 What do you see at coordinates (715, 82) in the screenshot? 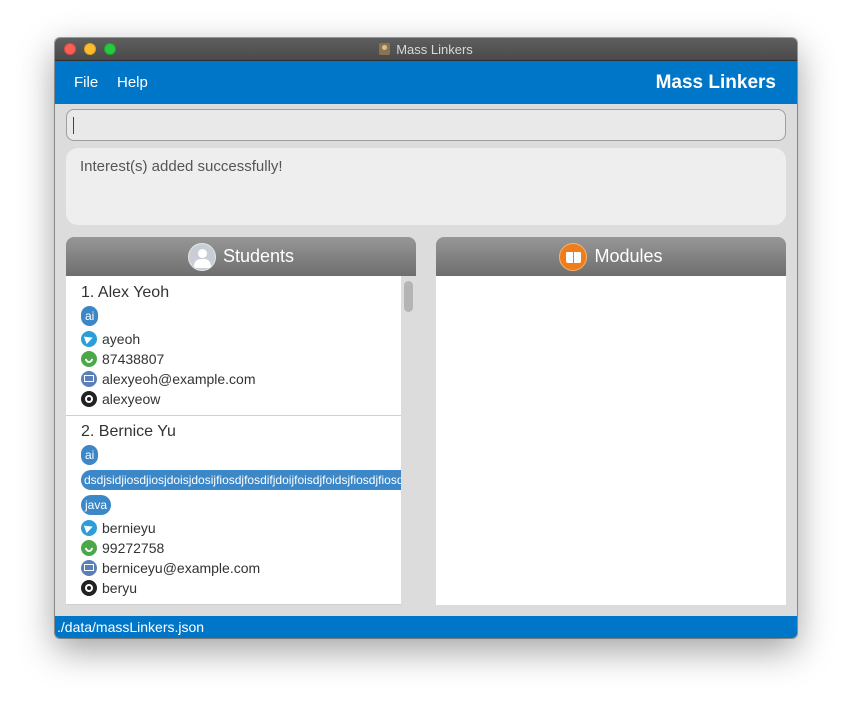
I see `app-title: Mass Linkers` at bounding box center [715, 82].